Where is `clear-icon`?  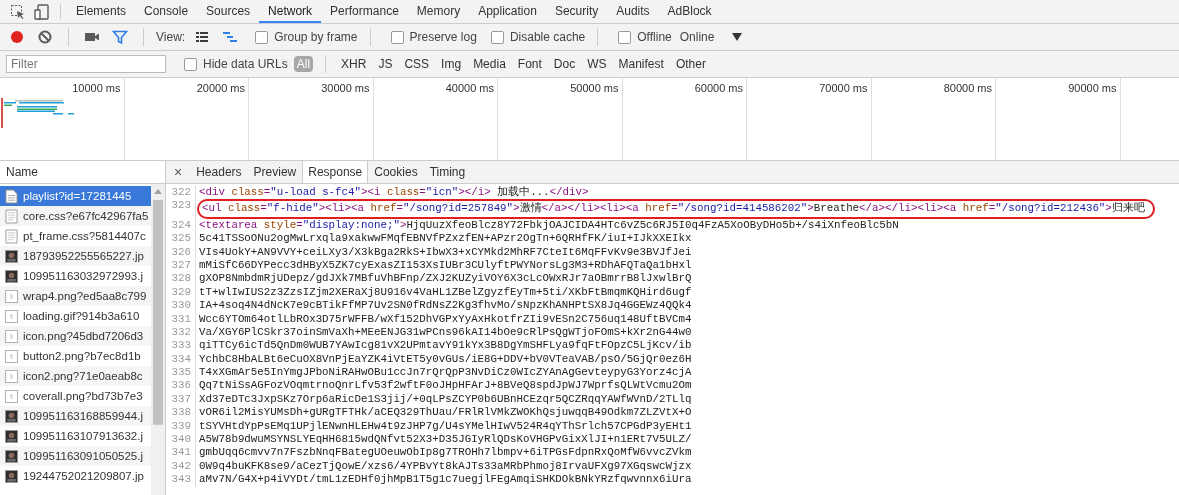 clear-icon is located at coordinates (45, 37).